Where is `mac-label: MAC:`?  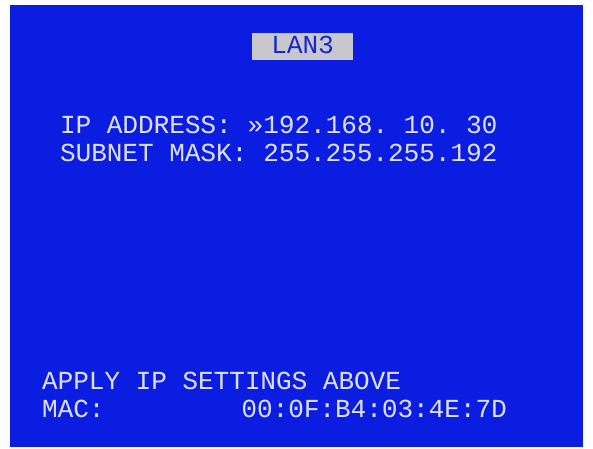
mac-label: MAC: is located at coordinates (73, 410).